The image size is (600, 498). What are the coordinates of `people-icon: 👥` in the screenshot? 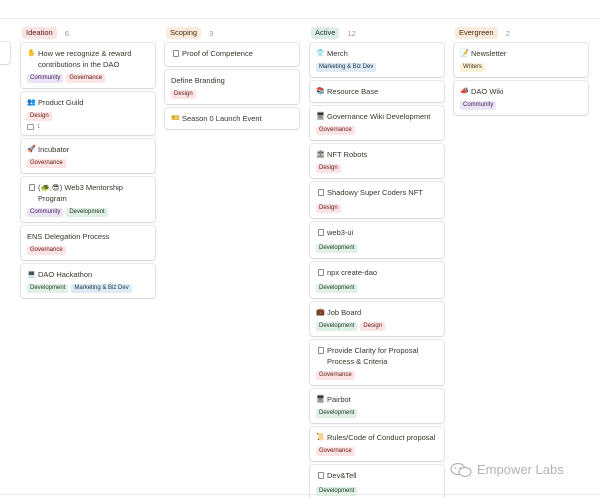 It's located at (31, 102).